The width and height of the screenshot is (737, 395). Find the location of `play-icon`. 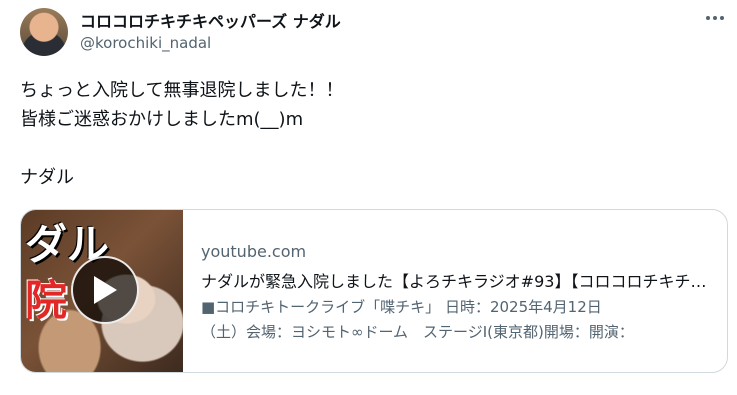

play-icon is located at coordinates (105, 290).